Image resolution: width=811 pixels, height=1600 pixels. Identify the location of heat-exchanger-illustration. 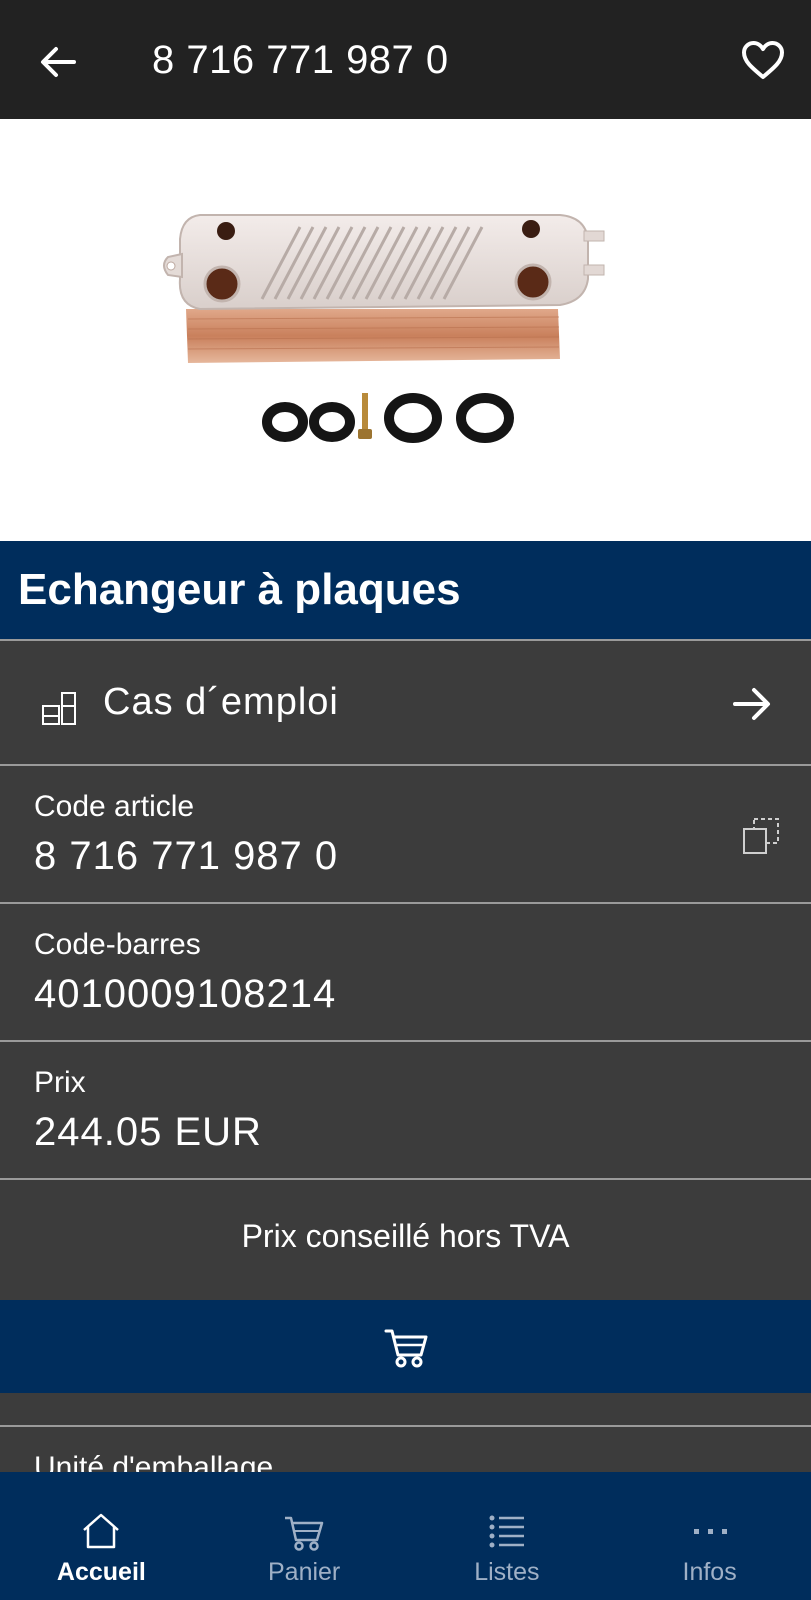
(384, 328).